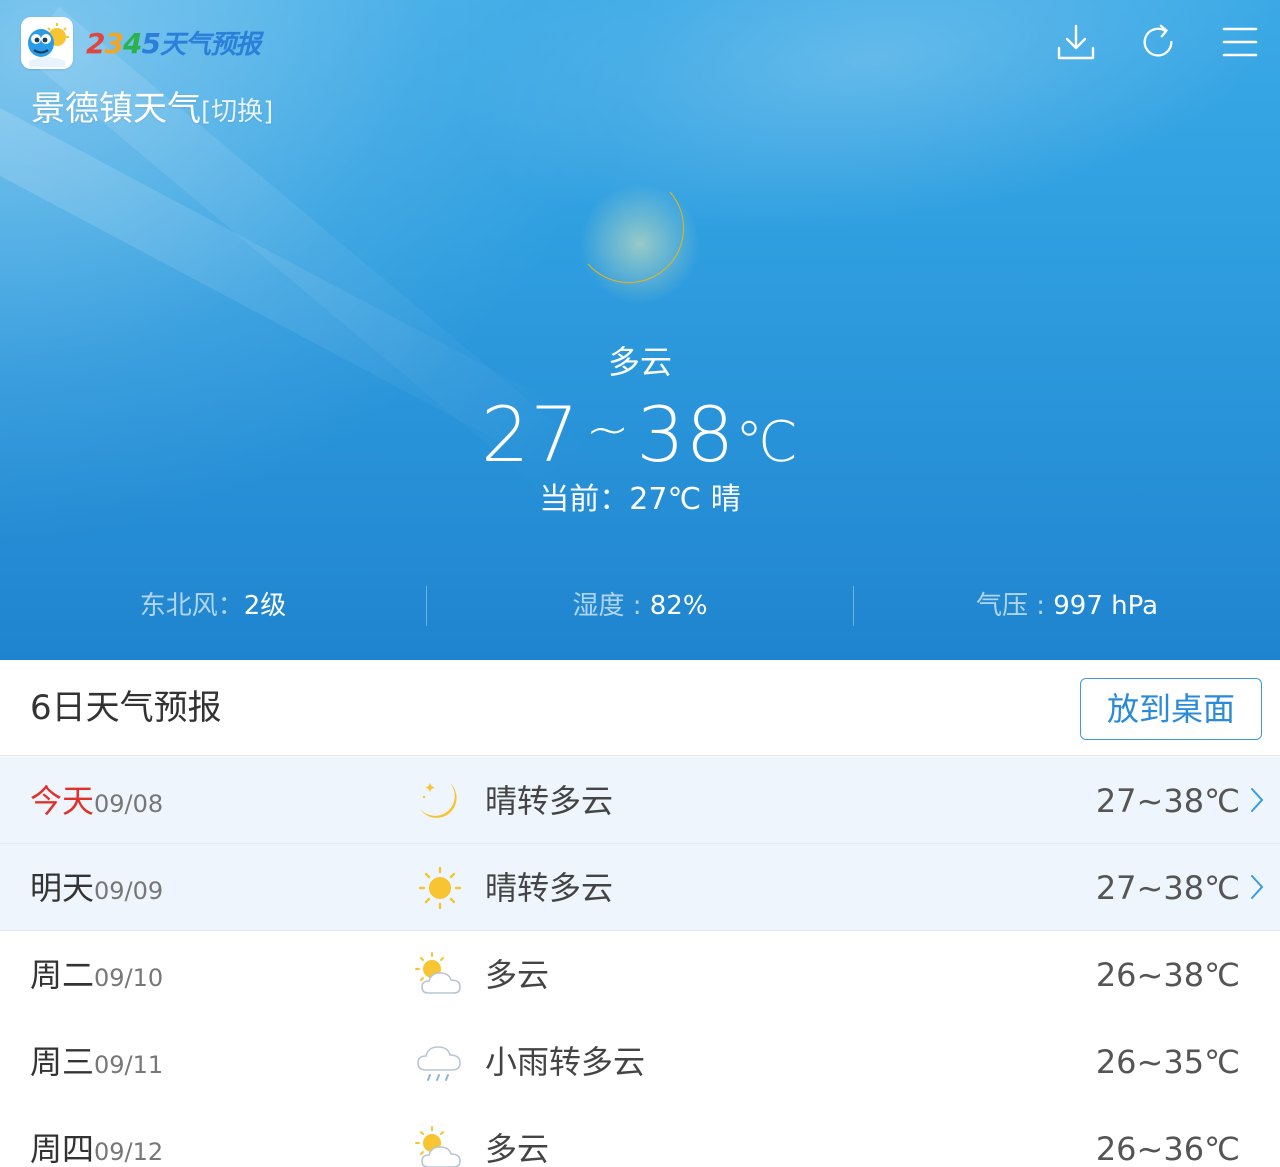 This screenshot has height=1167, width=1280. I want to click on forecast-header: 6日天气预报 放到桌面, so click(640, 708).